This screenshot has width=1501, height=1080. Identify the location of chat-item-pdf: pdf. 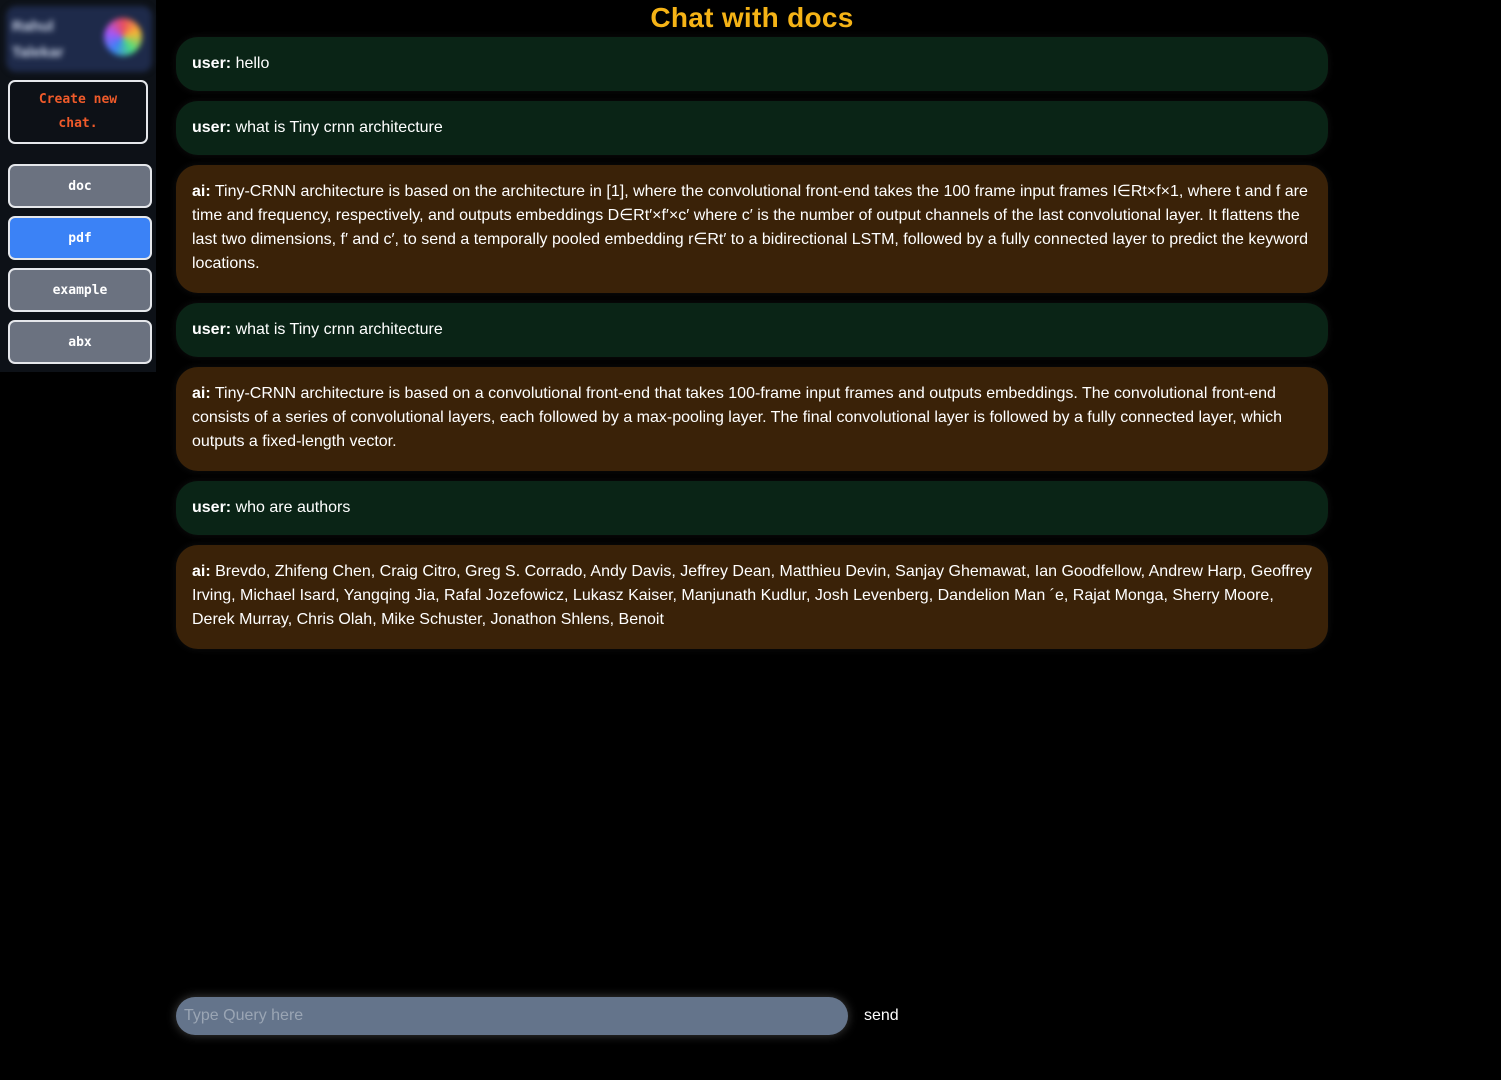
(80, 238).